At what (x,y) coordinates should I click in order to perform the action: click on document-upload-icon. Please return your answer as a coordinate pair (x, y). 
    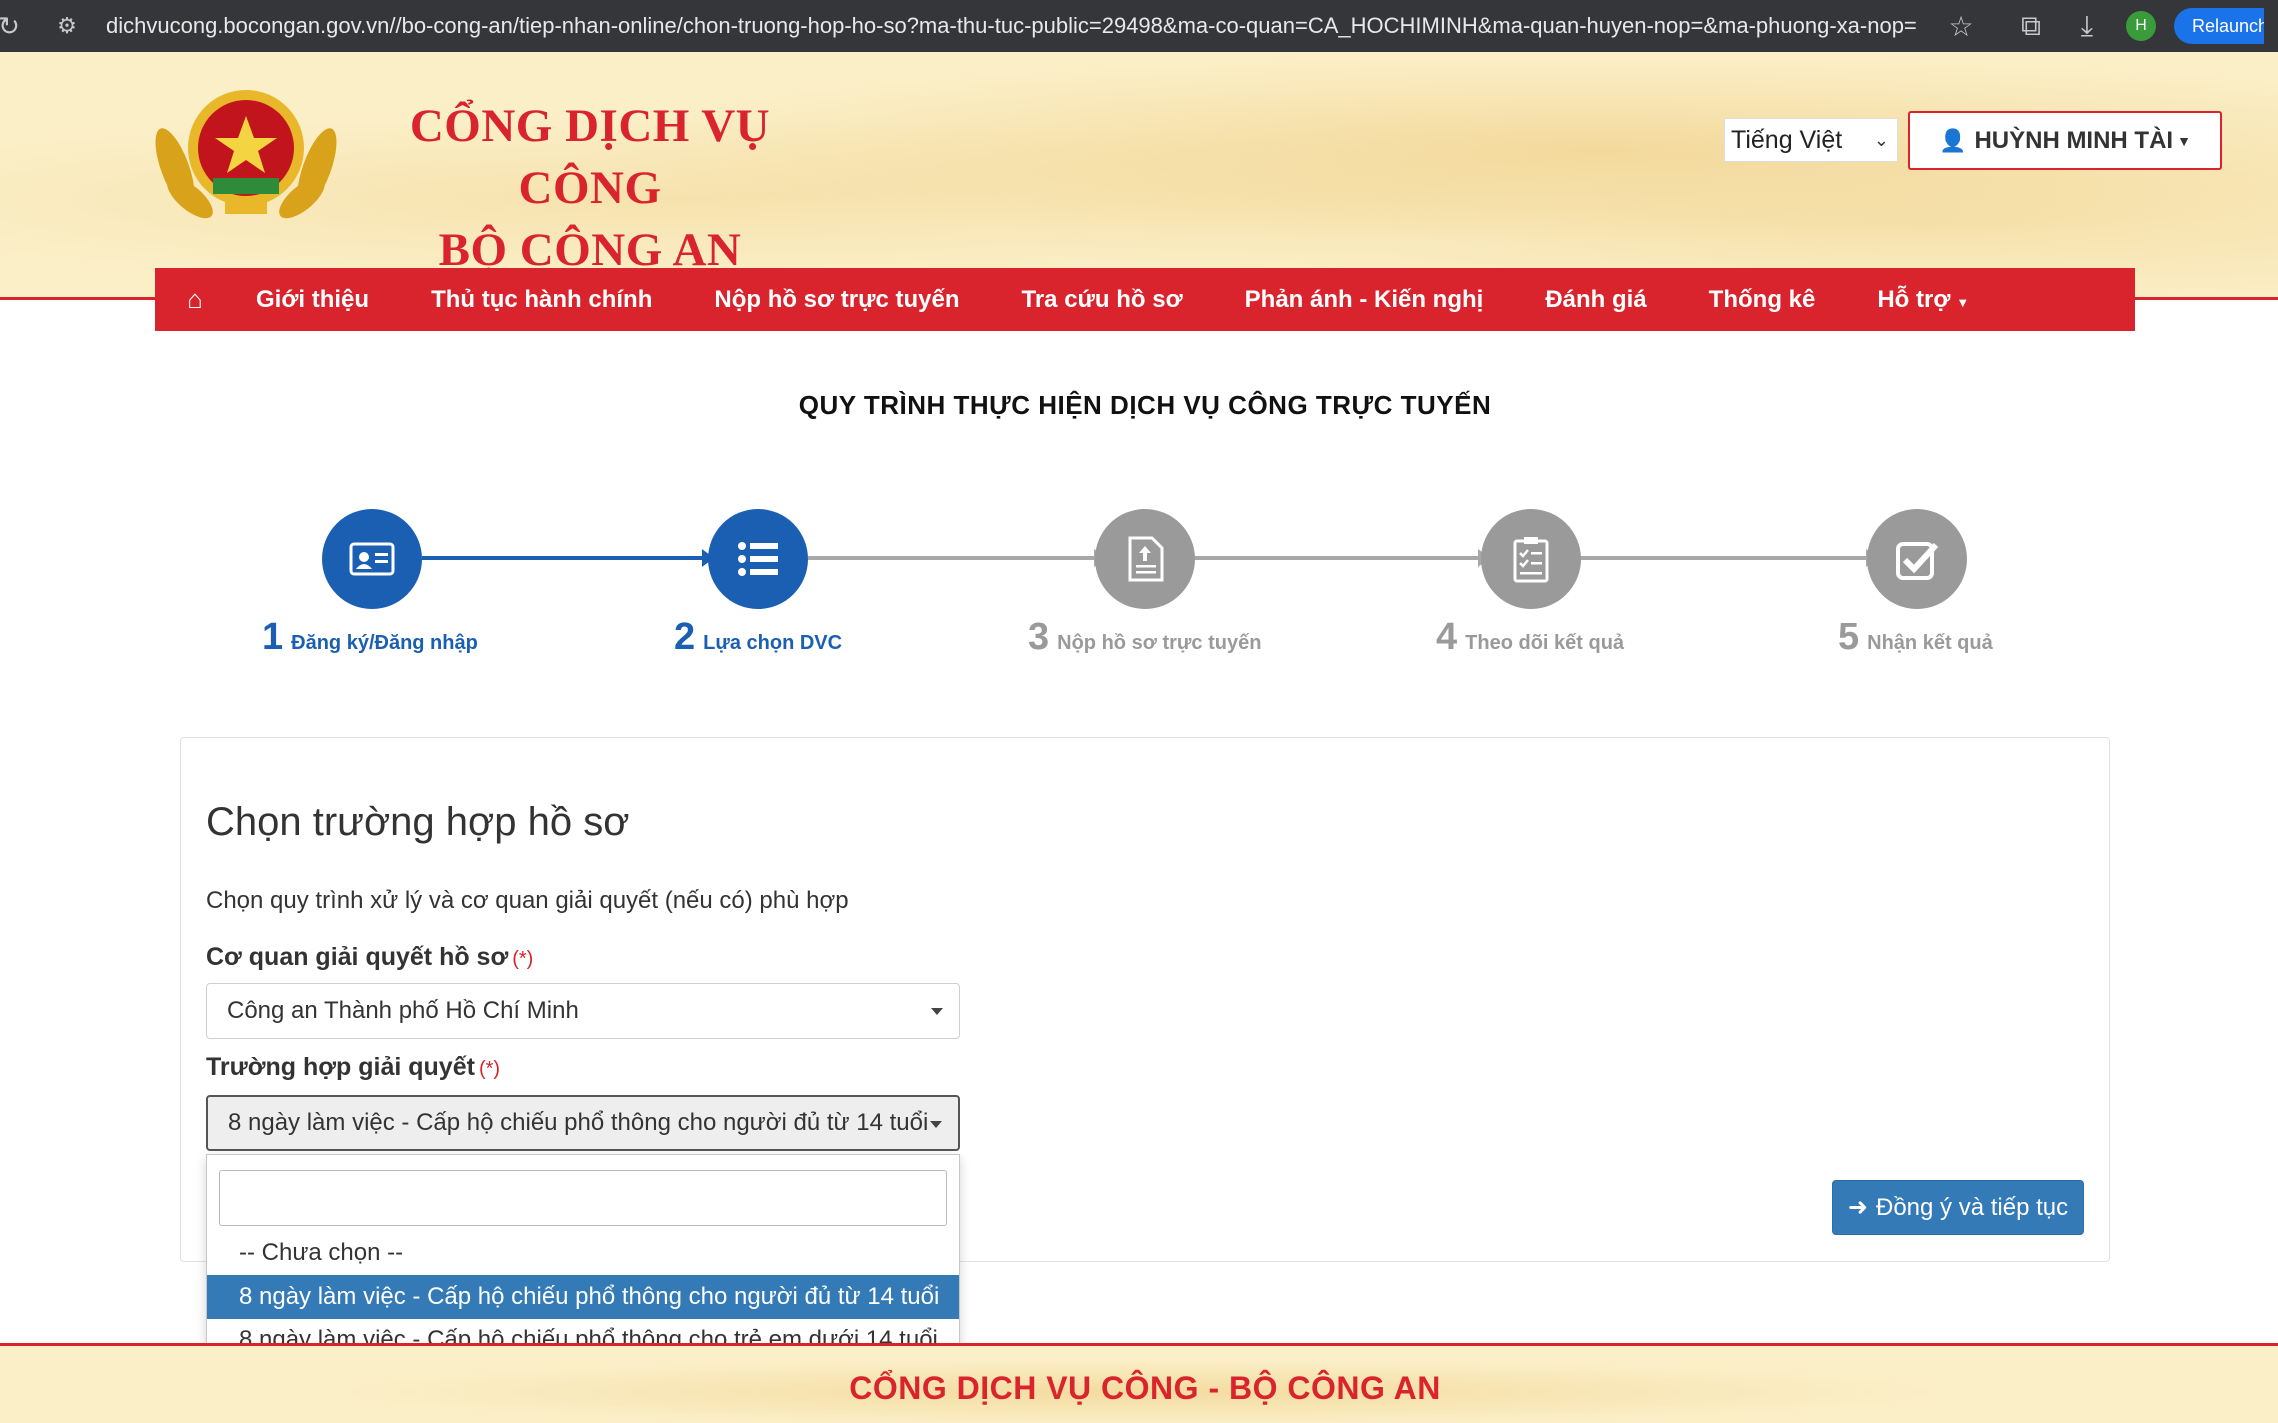
    Looking at the image, I should click on (1146, 559).